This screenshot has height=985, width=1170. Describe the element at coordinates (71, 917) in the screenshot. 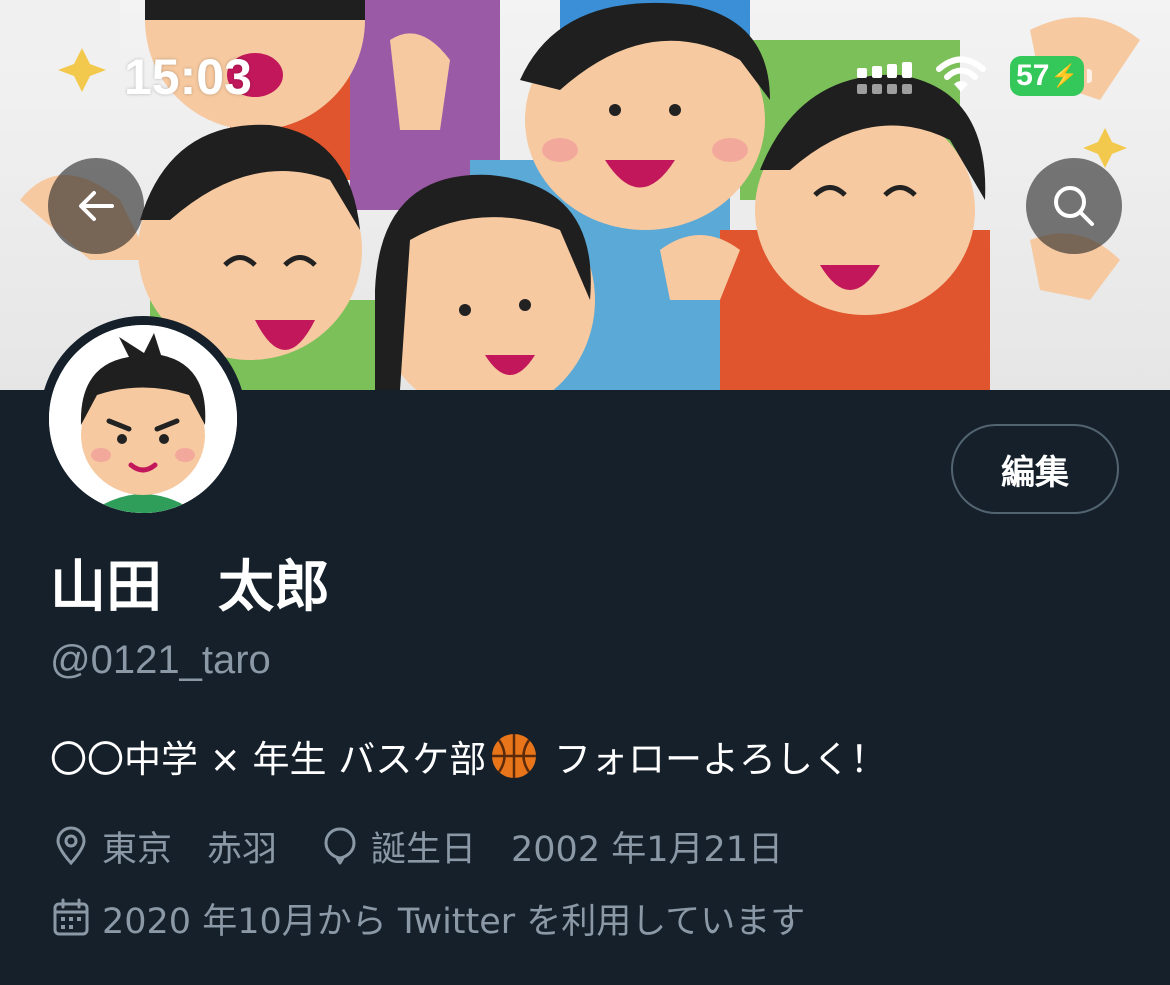

I see `calendar-icon` at that location.